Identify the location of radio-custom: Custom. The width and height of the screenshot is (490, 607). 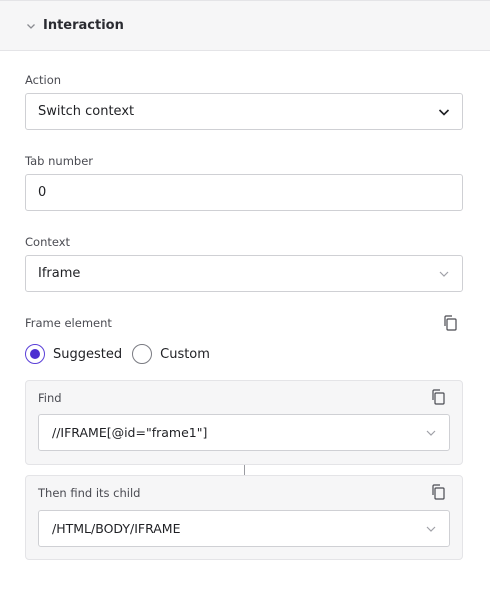
(171, 354).